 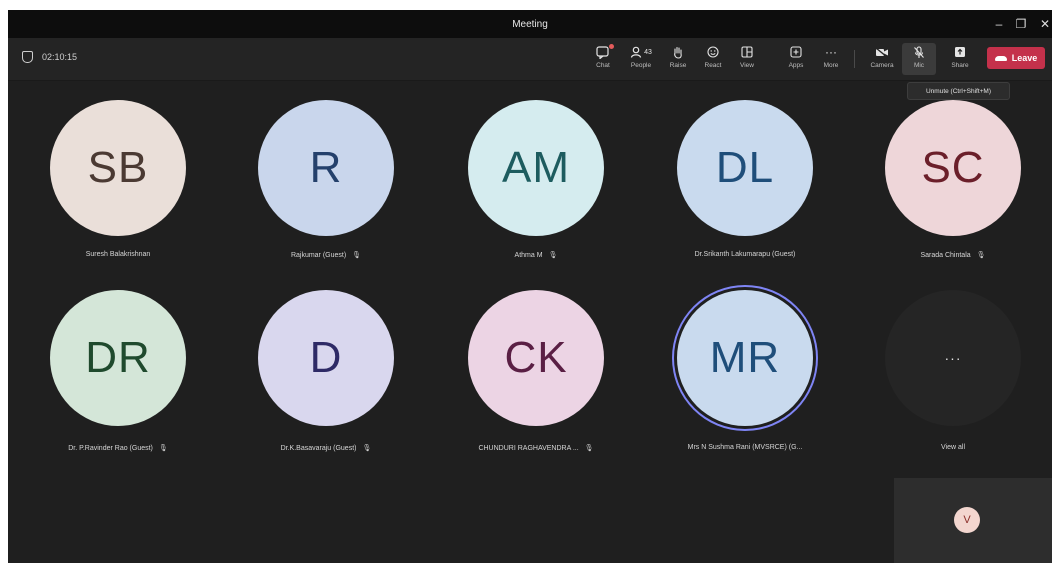 What do you see at coordinates (1042, 24) in the screenshot?
I see `close-icon: ✕` at bounding box center [1042, 24].